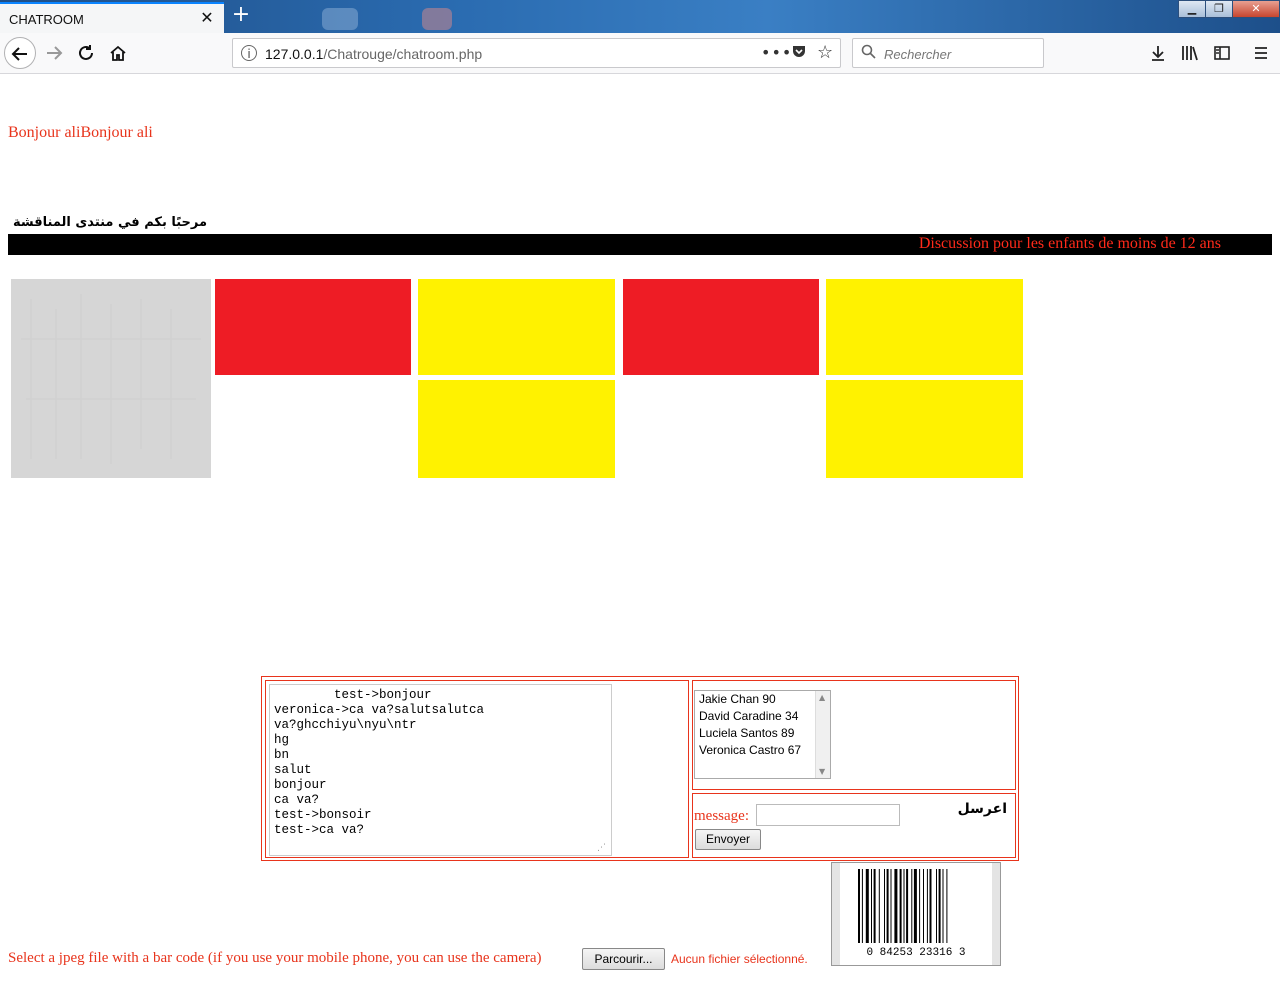  What do you see at coordinates (207, 18) in the screenshot?
I see `close-tab-icon: ✕` at bounding box center [207, 18].